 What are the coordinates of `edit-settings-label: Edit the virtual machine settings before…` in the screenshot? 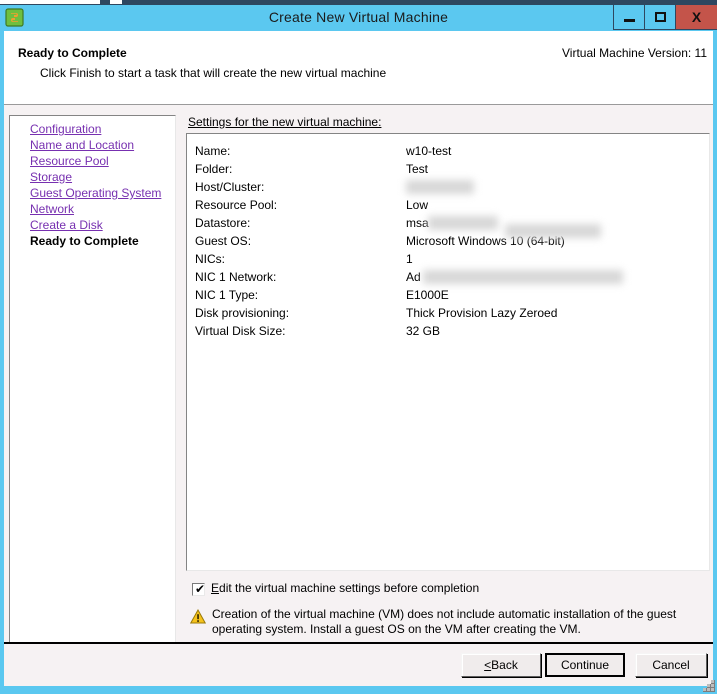 It's located at (345, 588).